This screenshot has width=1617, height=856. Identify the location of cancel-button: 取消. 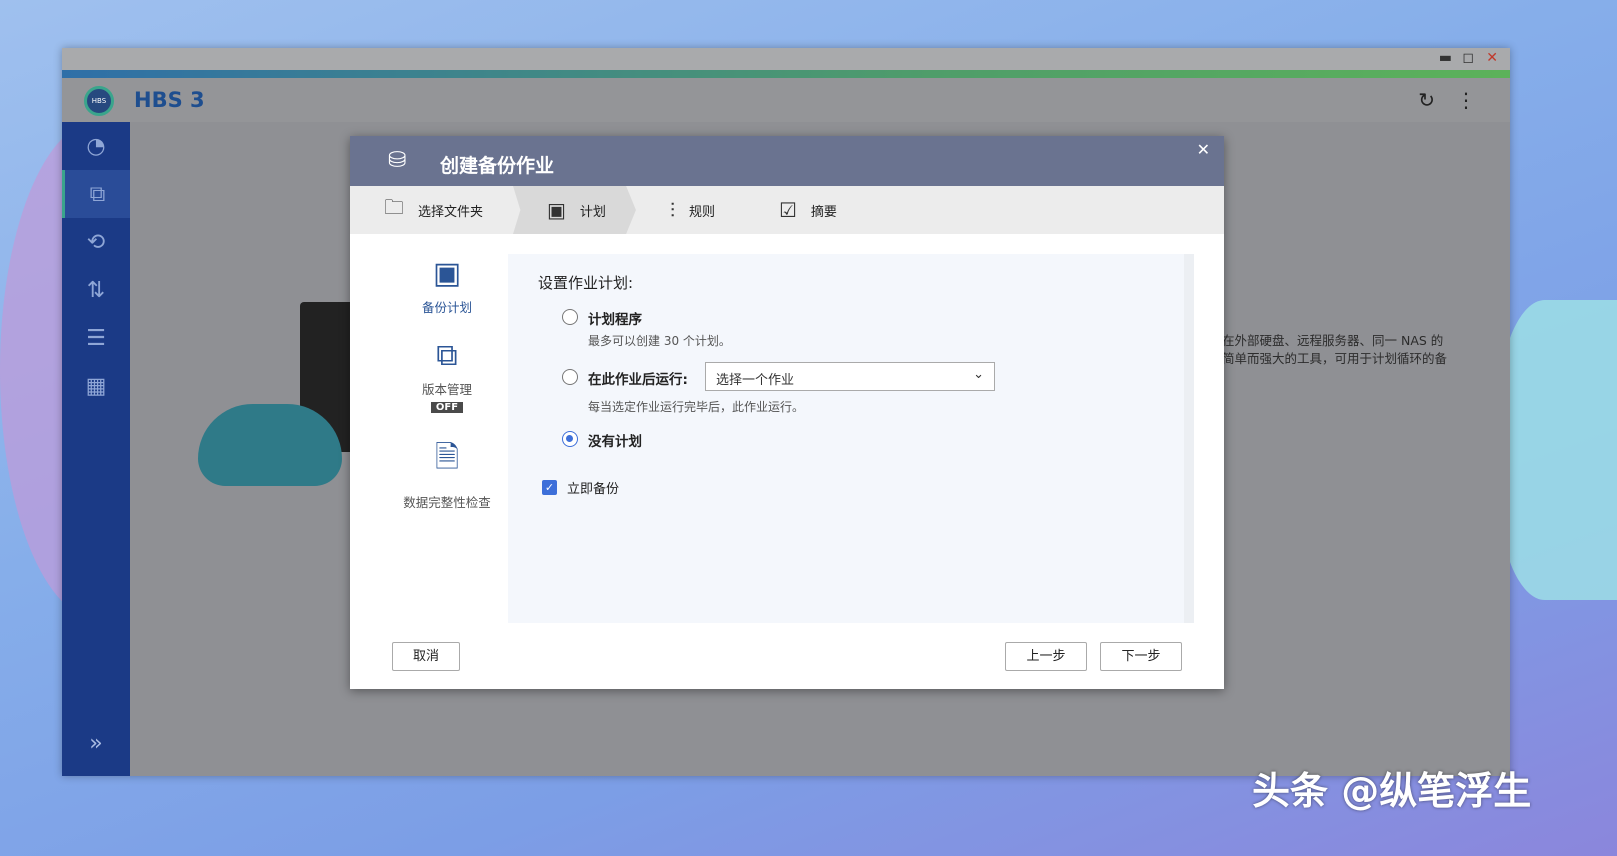
(426, 656).